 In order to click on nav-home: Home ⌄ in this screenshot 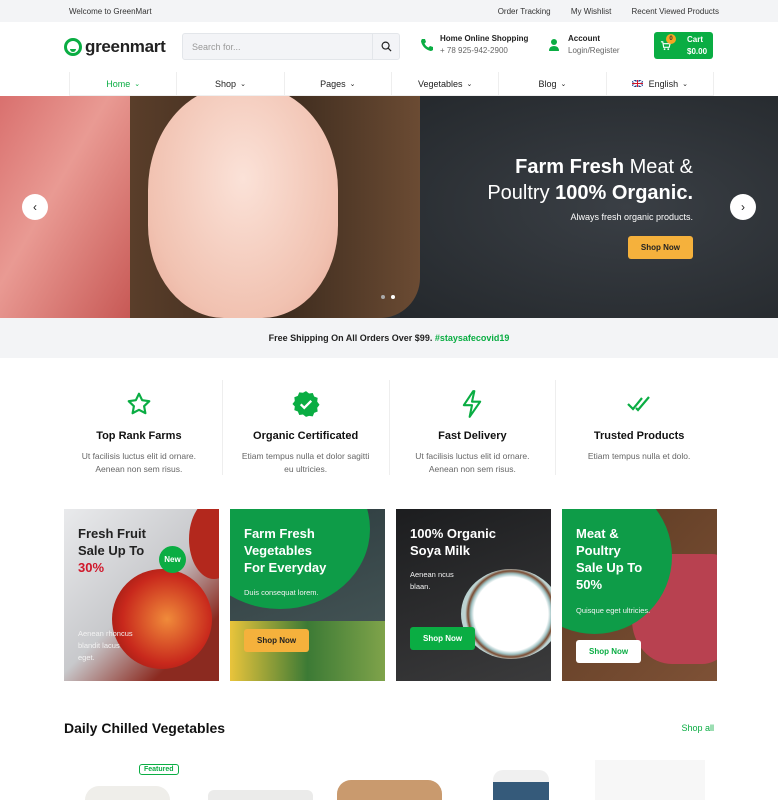, I will do `click(122, 83)`.